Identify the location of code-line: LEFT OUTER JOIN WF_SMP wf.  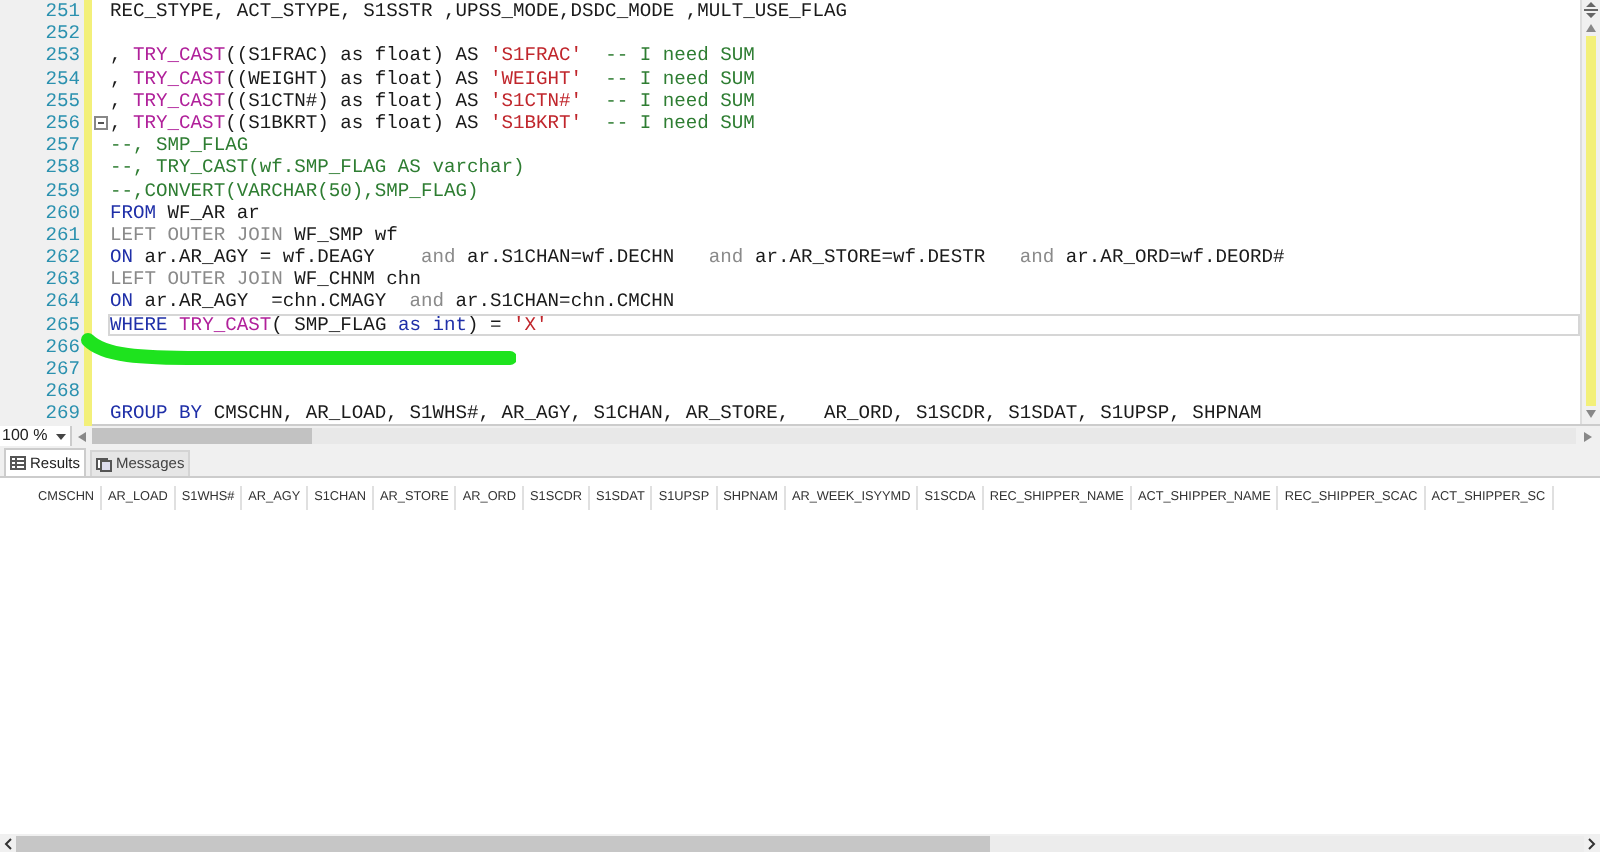
(254, 235).